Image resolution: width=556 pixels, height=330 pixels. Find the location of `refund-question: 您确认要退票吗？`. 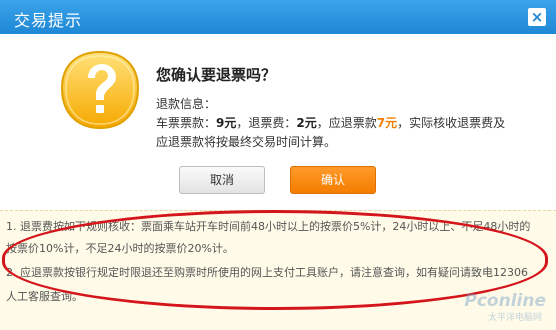

refund-question: 您确认要退票吗？ is located at coordinates (216, 75).